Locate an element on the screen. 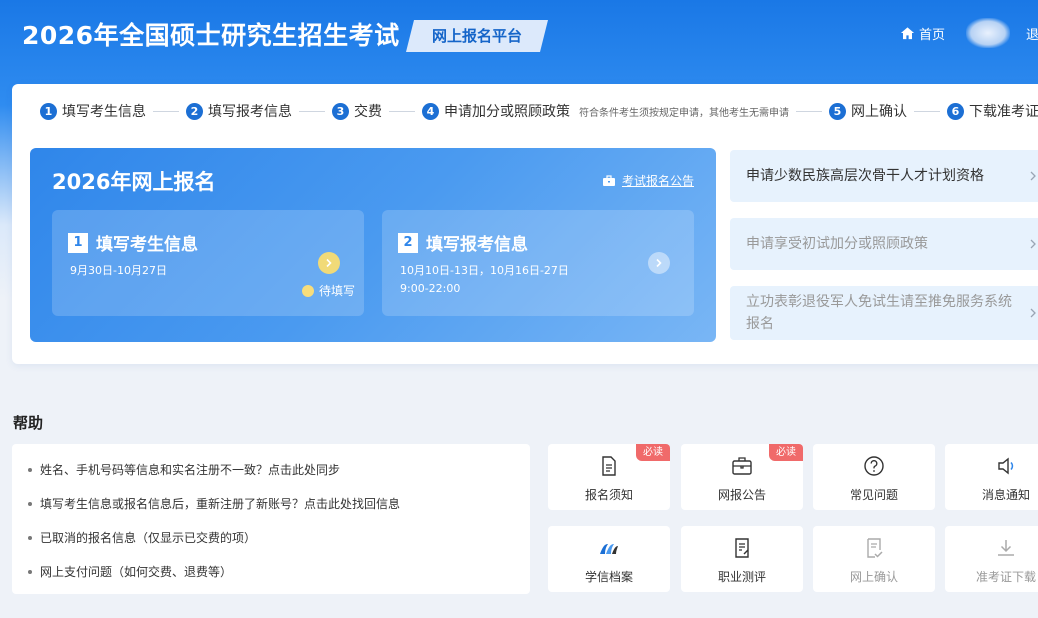  home-link: 首页 is located at coordinates (922, 33).